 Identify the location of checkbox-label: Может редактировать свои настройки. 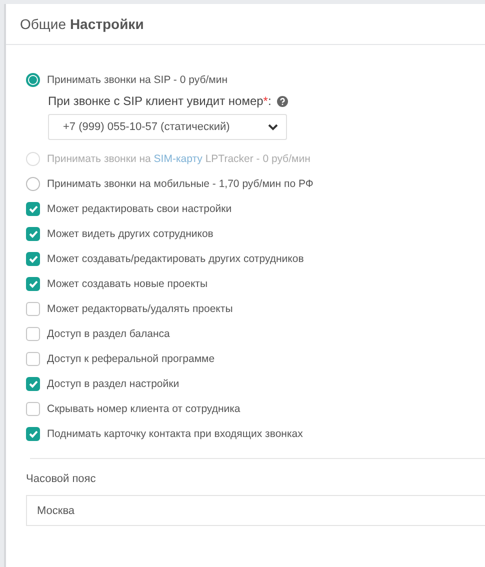
(139, 208).